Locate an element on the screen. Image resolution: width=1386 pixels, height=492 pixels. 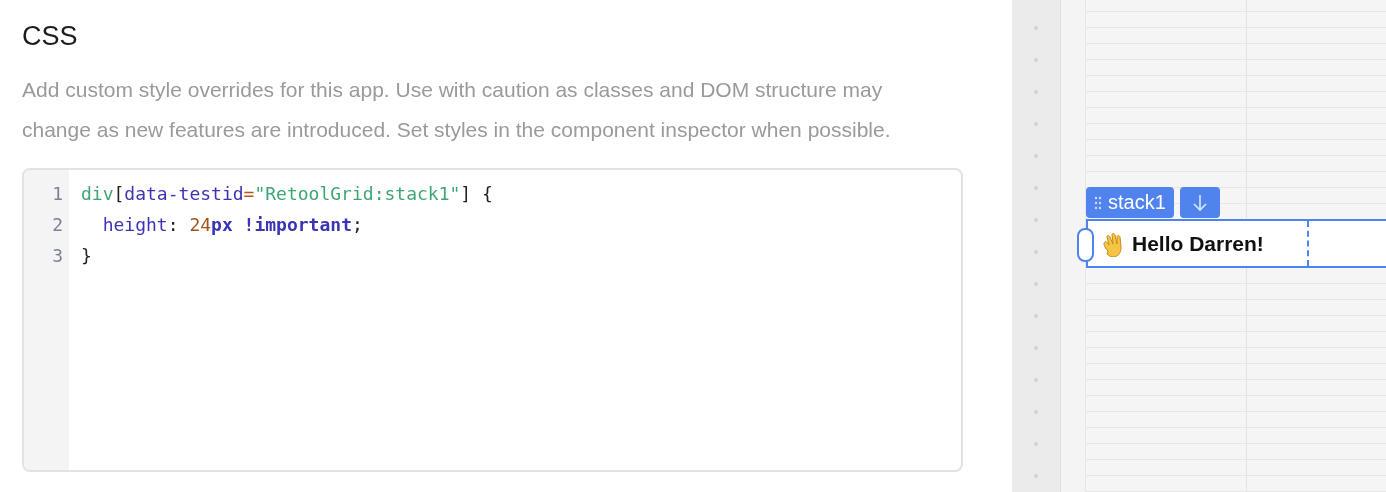
code-line: } is located at coordinates (86, 256).